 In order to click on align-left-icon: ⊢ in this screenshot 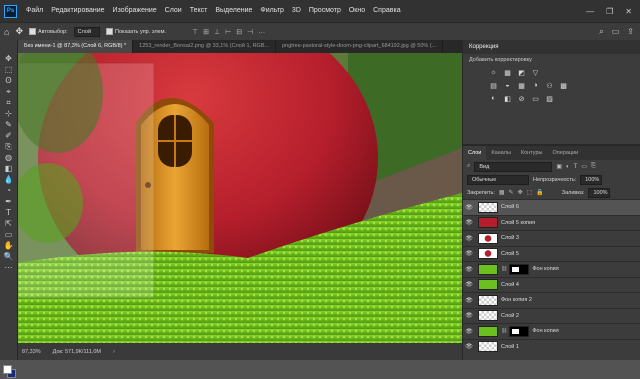, I will do `click(228, 32)`.